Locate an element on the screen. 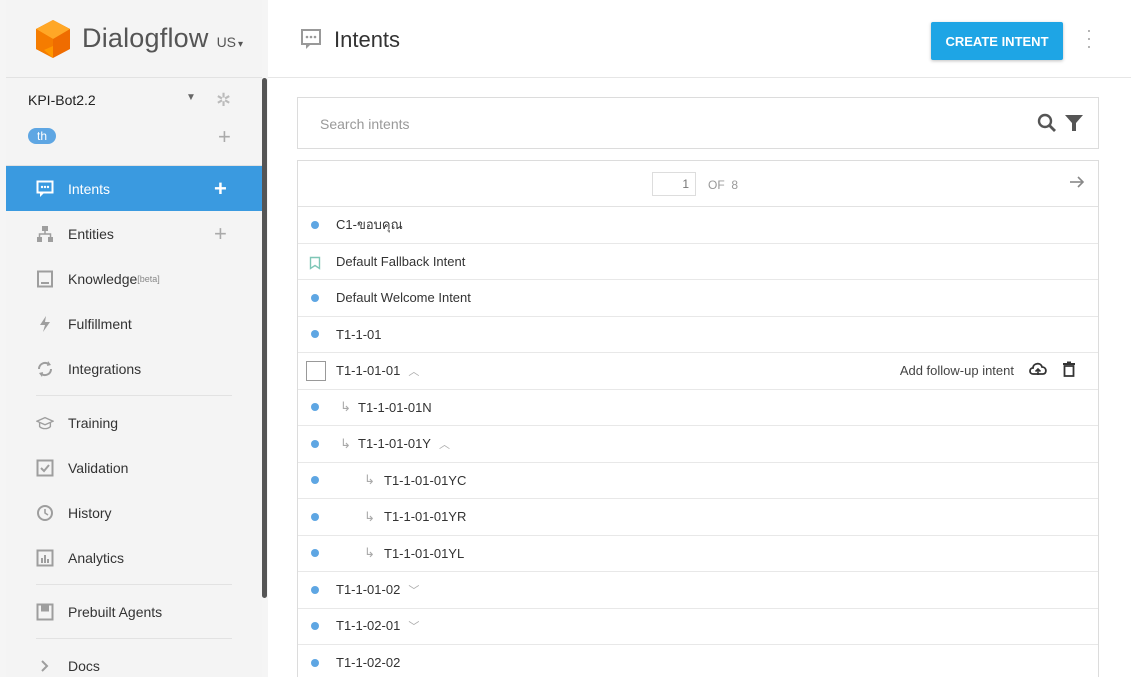  intent-name-label: T1-1-01-01YR is located at coordinates (425, 517).